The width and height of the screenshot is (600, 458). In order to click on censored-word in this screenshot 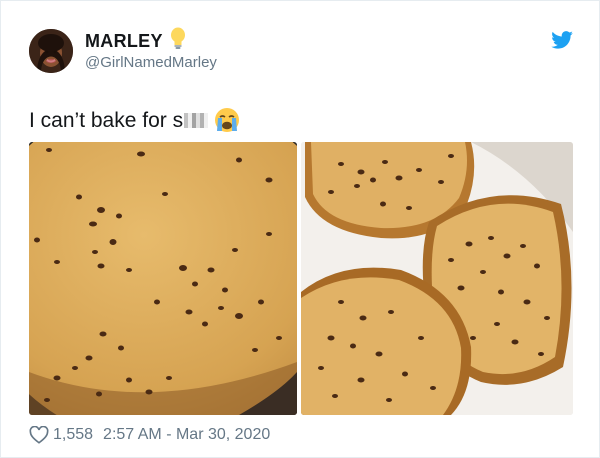, I will do `click(196, 120)`.